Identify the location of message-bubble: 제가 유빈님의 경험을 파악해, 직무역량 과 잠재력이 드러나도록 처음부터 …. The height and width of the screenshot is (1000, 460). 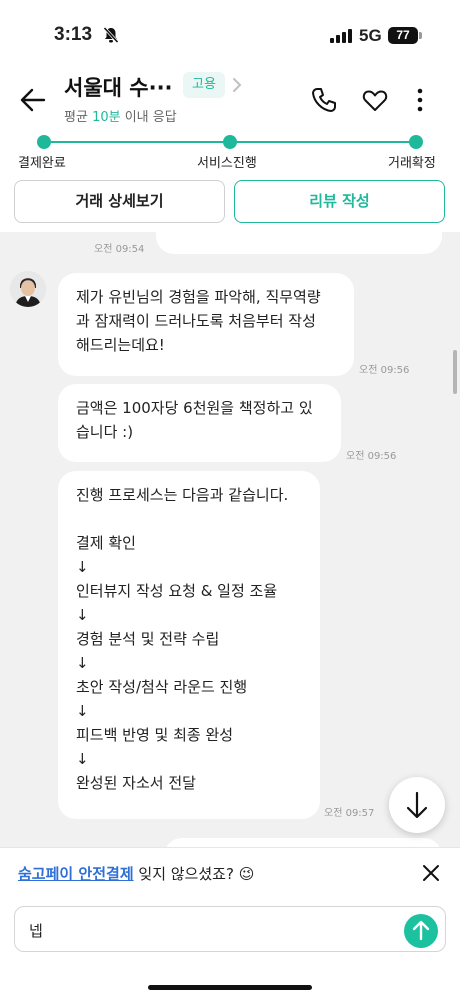
(206, 324).